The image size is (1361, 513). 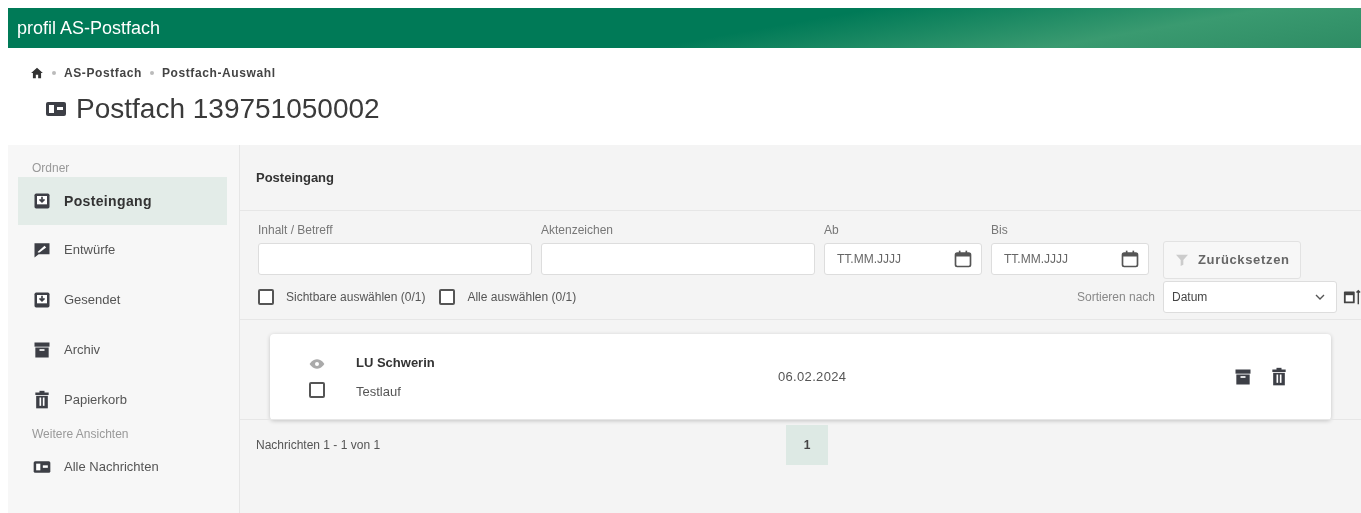 I want to click on section-heading: Ordner, so click(x=51, y=168).